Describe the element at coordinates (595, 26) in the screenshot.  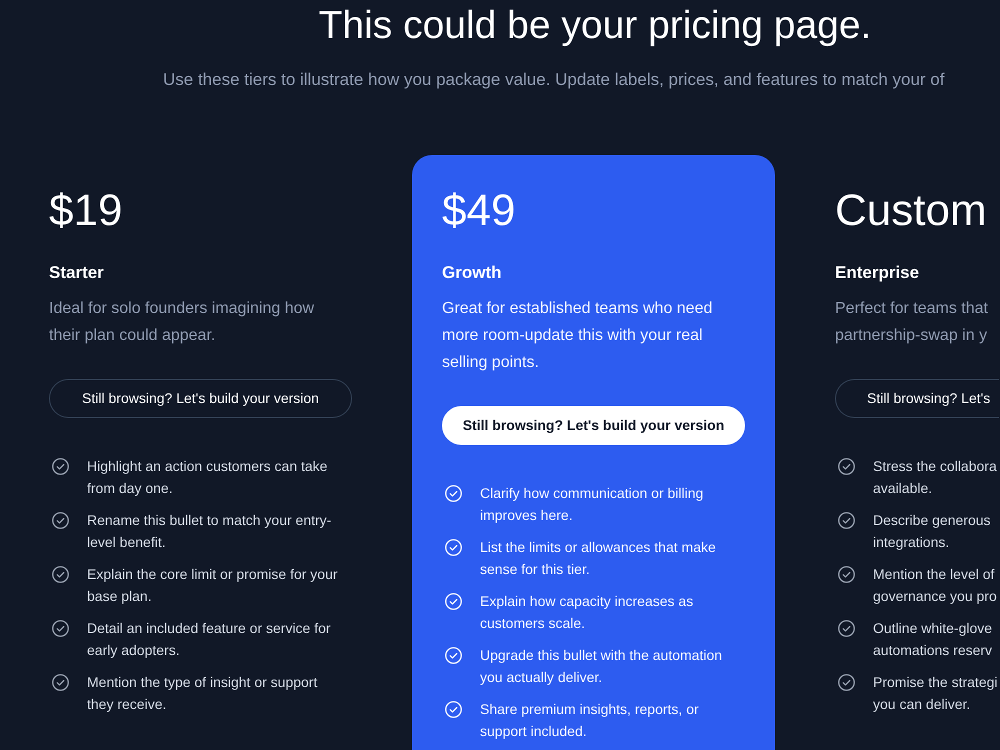
I see `page-title: This could be your pricing page.` at that location.